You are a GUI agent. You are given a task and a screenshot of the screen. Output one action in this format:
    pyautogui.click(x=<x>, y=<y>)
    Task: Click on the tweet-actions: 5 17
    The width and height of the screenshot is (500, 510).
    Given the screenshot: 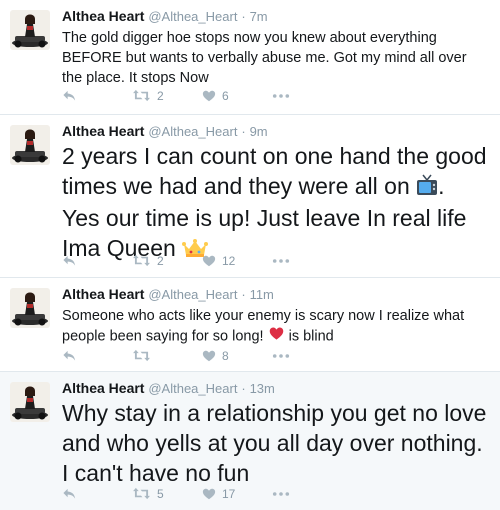 What is the action you would take?
    pyautogui.click(x=182, y=493)
    